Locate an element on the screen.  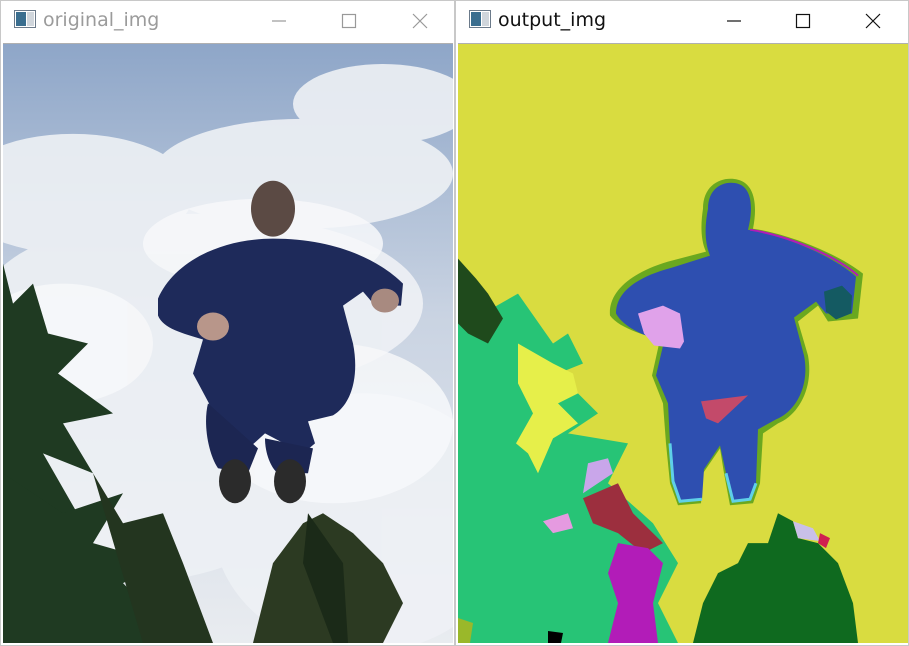
window-title: output_img is located at coordinates (552, 20).